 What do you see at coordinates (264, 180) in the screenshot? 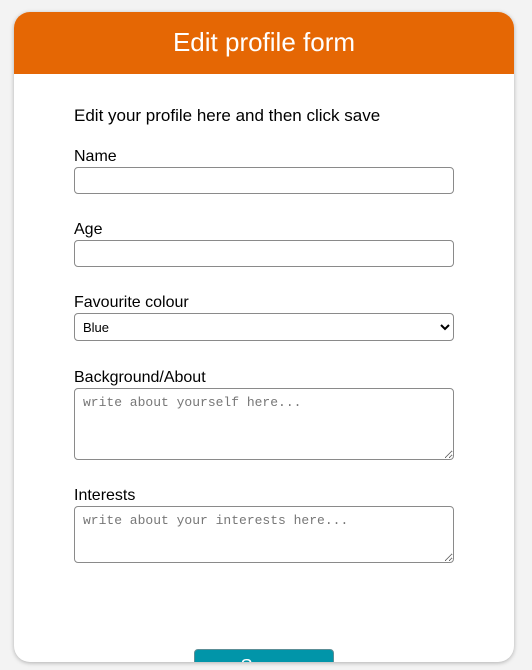
I see `name-input` at bounding box center [264, 180].